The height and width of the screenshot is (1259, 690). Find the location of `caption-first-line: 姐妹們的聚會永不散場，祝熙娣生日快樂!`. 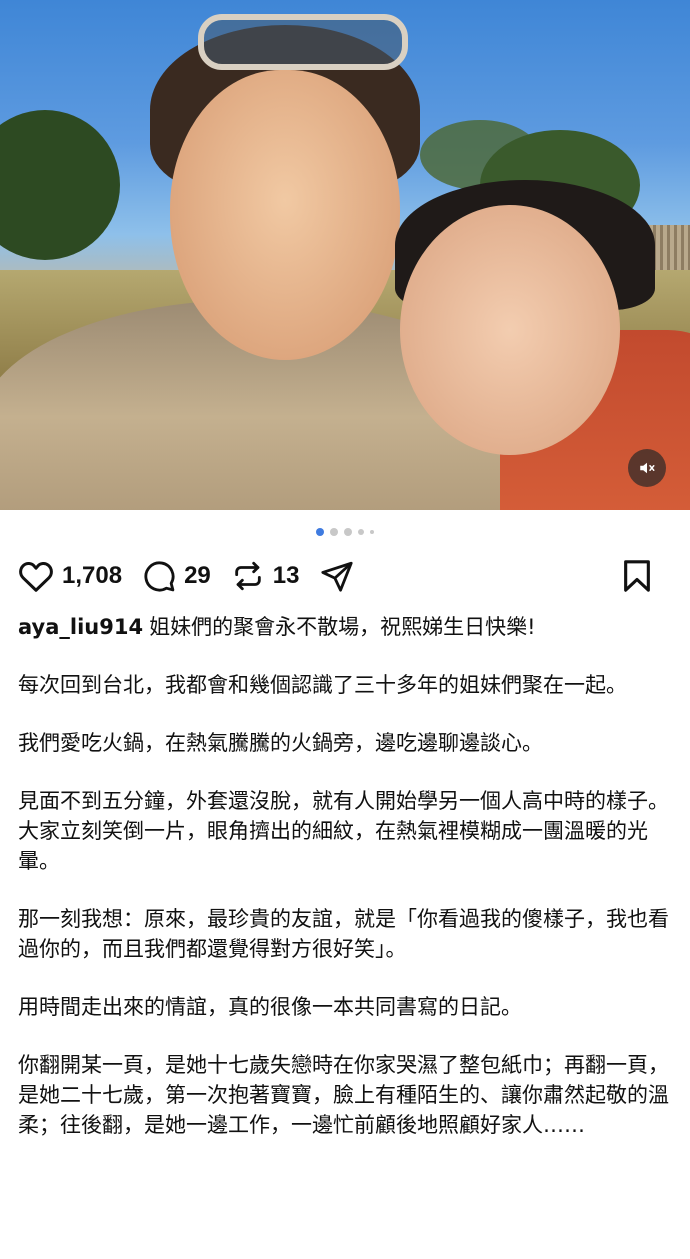

caption-first-line: 姐妹們的聚會永不散場，祝熙娣生日快樂! is located at coordinates (342, 627).